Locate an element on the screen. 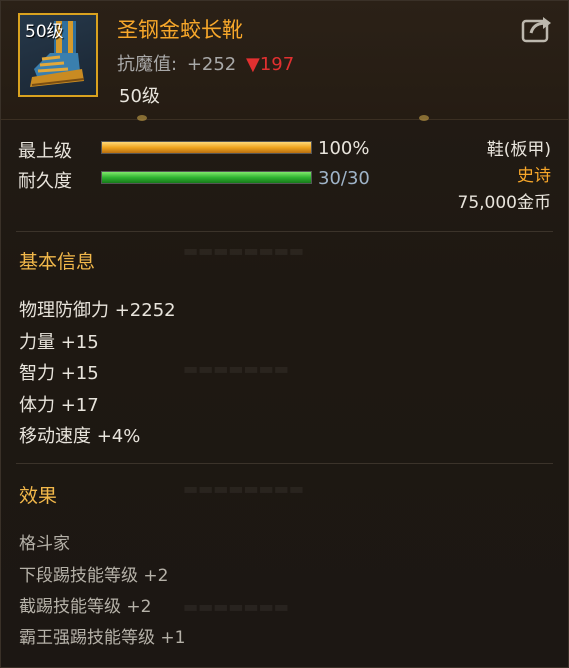  grade-bar-fill is located at coordinates (206, 147).